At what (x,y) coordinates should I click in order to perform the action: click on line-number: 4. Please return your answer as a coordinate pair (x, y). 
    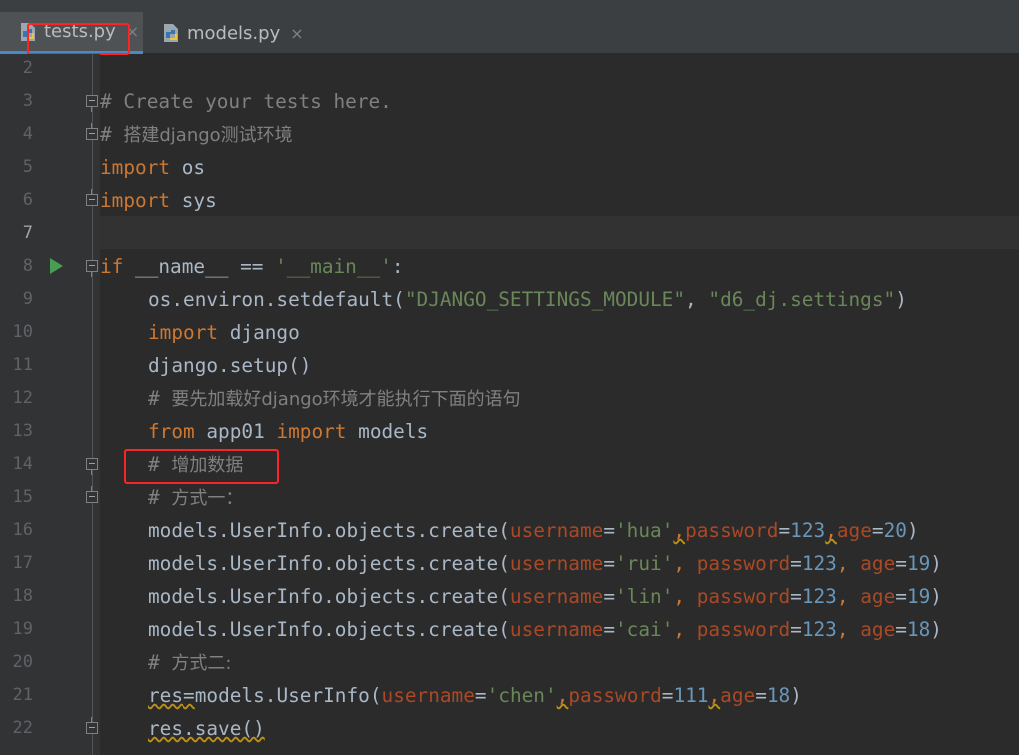
    Looking at the image, I should click on (27, 134).